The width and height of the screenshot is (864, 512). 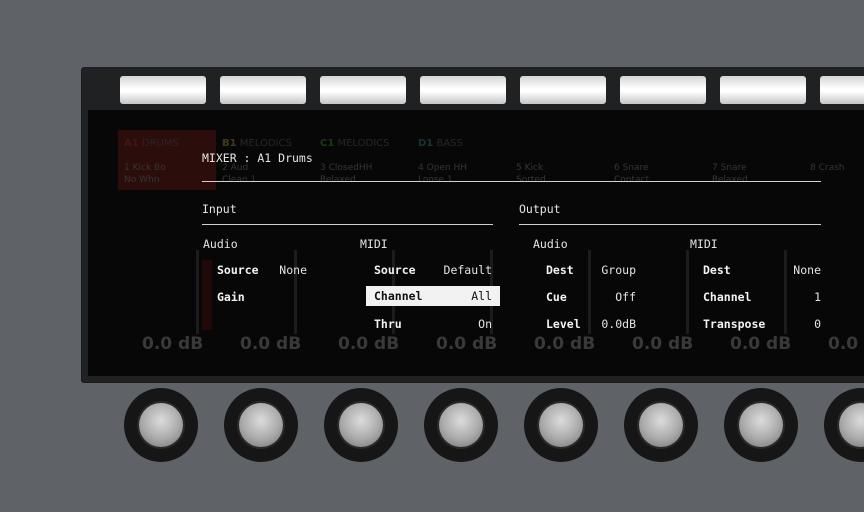 What do you see at coordinates (727, 297) in the screenshot?
I see `output-midi-channel-key: Channel` at bounding box center [727, 297].